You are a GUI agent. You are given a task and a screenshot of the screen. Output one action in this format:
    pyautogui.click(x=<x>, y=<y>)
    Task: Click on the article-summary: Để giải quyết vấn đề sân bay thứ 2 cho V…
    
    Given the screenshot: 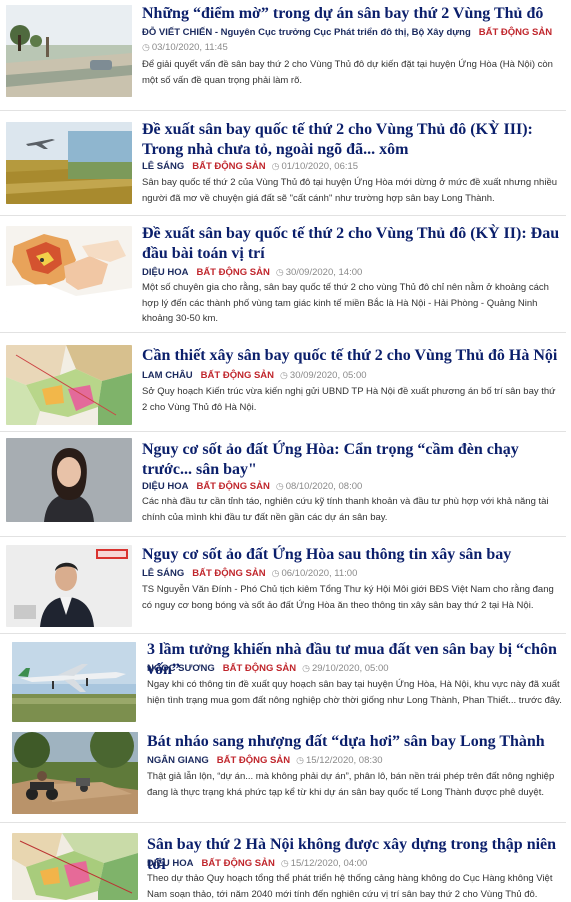 What is the action you would take?
    pyautogui.click(x=347, y=72)
    